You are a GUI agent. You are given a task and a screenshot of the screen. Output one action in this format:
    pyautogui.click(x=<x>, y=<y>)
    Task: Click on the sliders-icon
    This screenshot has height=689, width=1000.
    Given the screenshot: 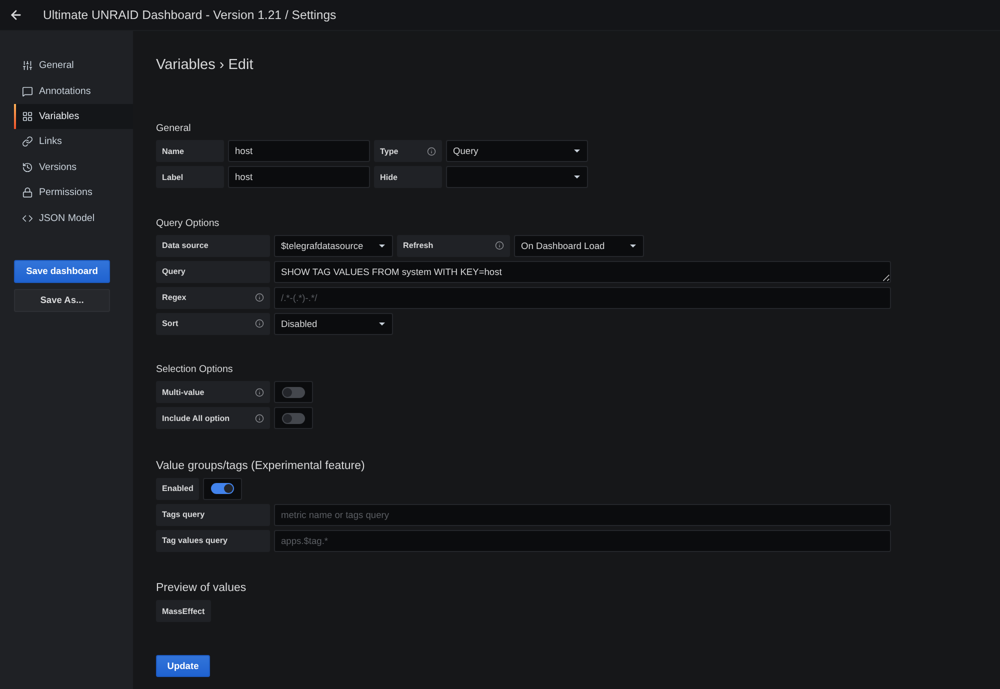 What is the action you would take?
    pyautogui.click(x=27, y=66)
    